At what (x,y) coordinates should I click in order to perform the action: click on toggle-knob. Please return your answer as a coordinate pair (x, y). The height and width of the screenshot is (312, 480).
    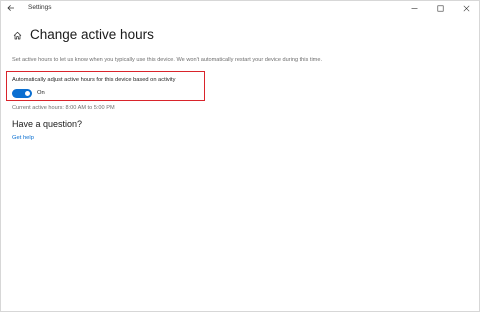
    Looking at the image, I should click on (27, 93).